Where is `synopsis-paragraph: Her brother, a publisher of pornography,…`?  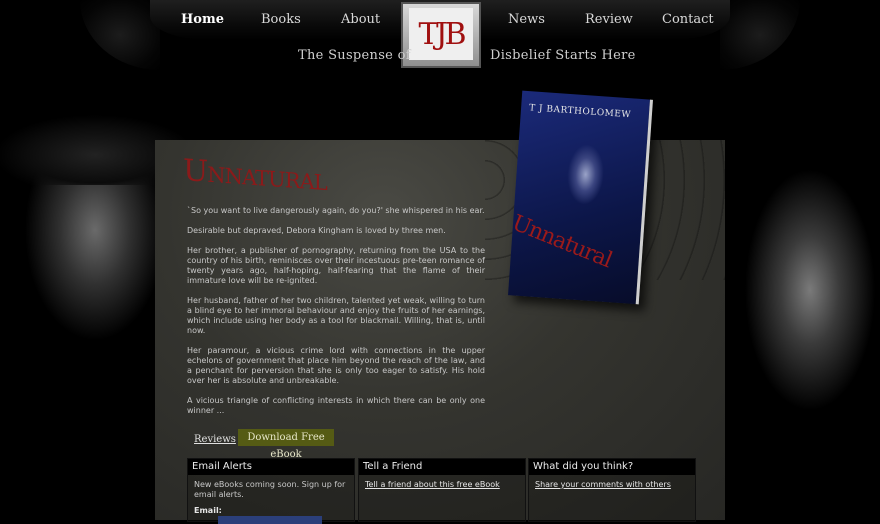 synopsis-paragraph: Her brother, a publisher of pornography,… is located at coordinates (336, 265).